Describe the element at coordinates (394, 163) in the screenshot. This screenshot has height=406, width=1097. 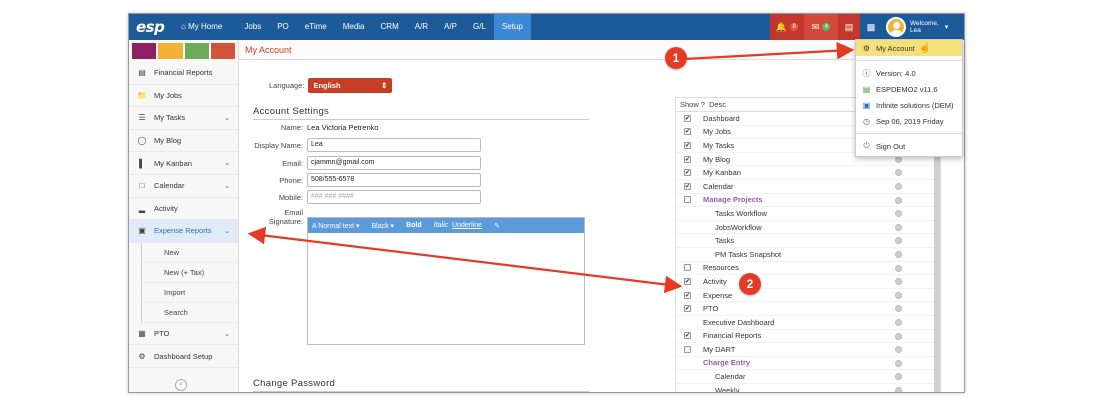
I see `email-input: cjammn@gmail.com` at that location.